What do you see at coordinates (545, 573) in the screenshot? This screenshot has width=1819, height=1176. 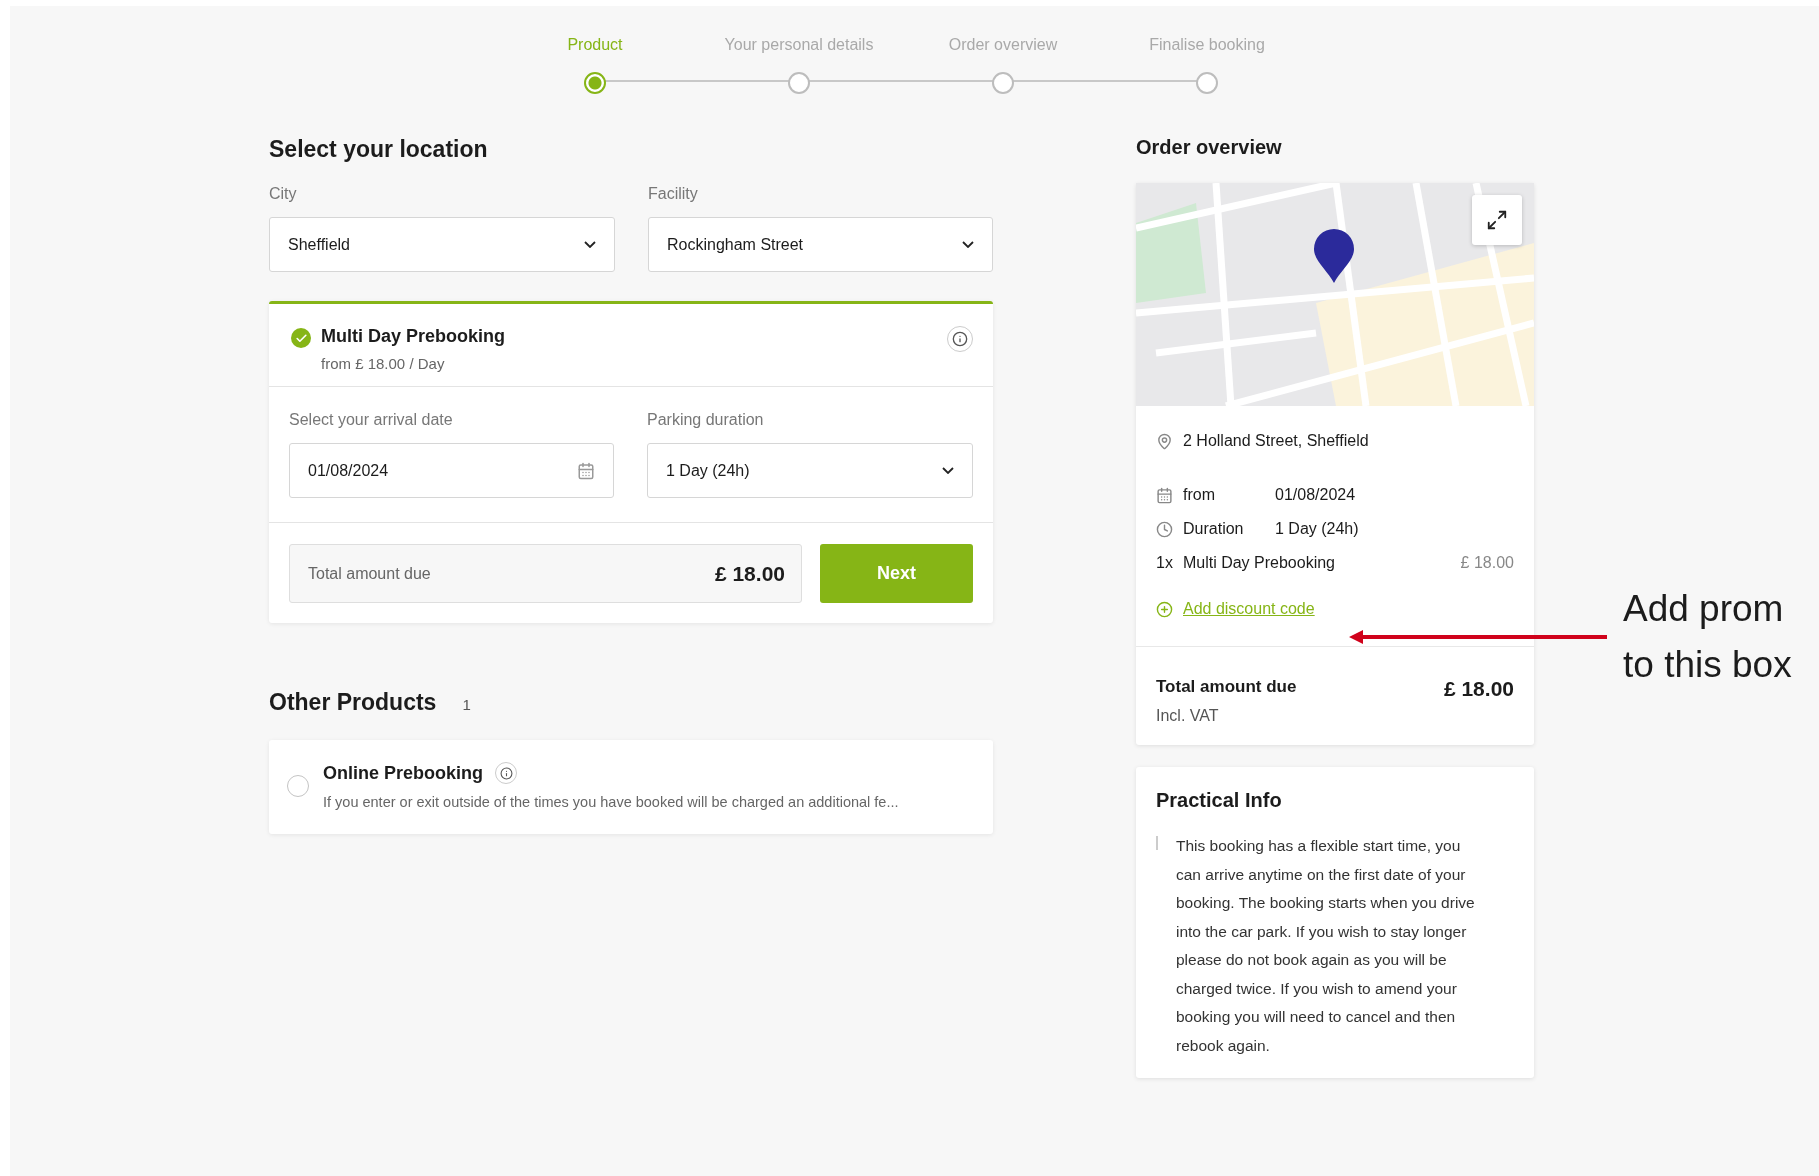 I see `total-field: Total amount due £ 18.00` at bounding box center [545, 573].